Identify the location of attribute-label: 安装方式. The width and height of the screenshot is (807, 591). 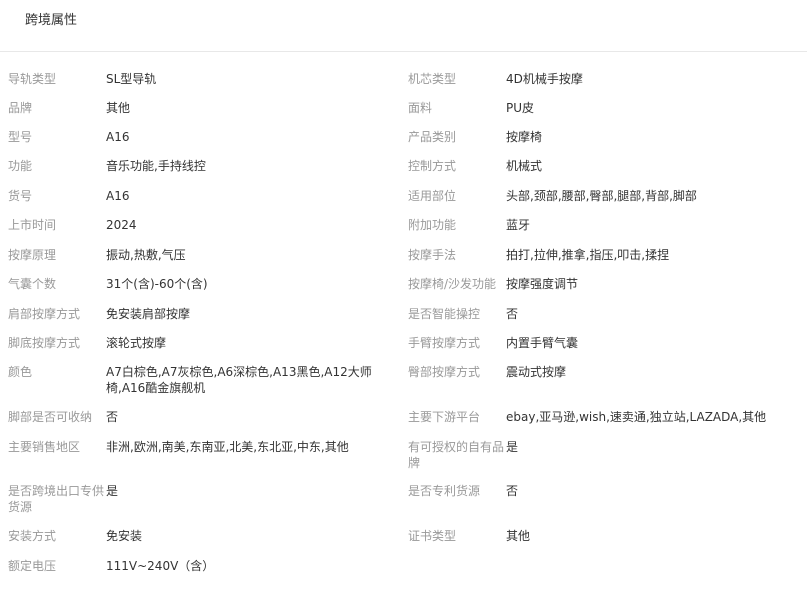
(32, 536).